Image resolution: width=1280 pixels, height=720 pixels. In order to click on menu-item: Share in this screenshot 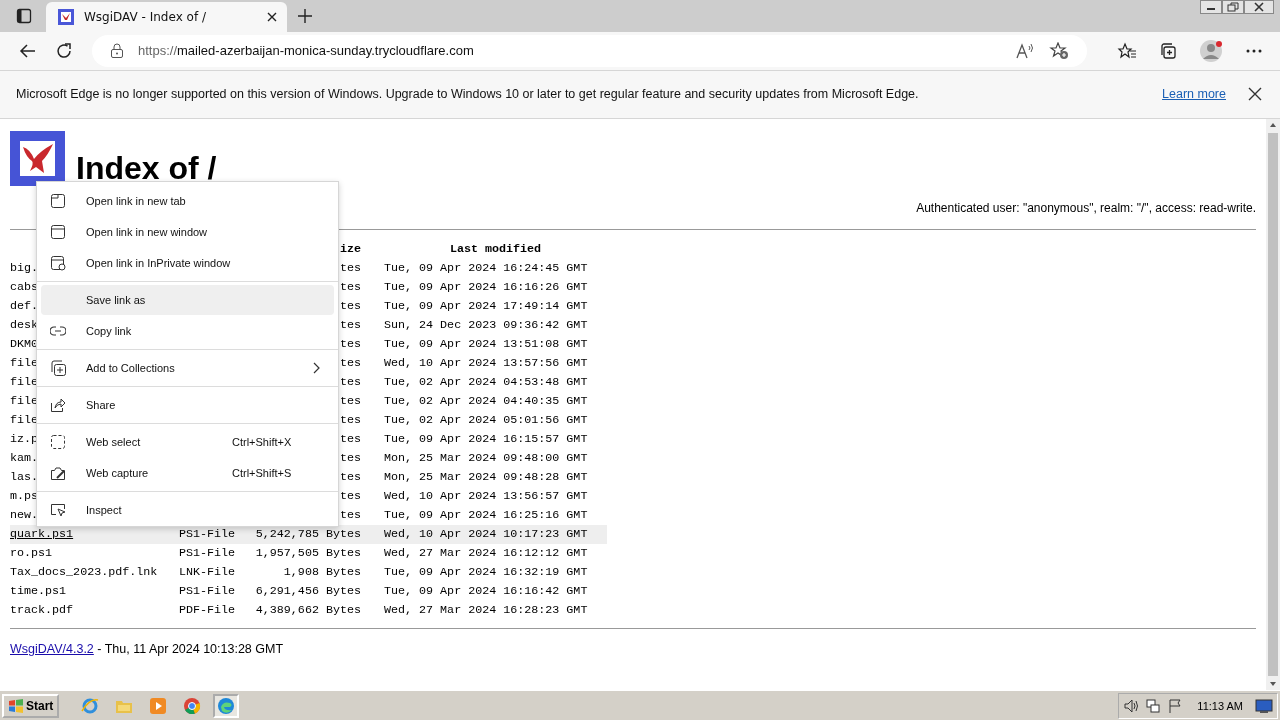, I will do `click(187, 404)`.